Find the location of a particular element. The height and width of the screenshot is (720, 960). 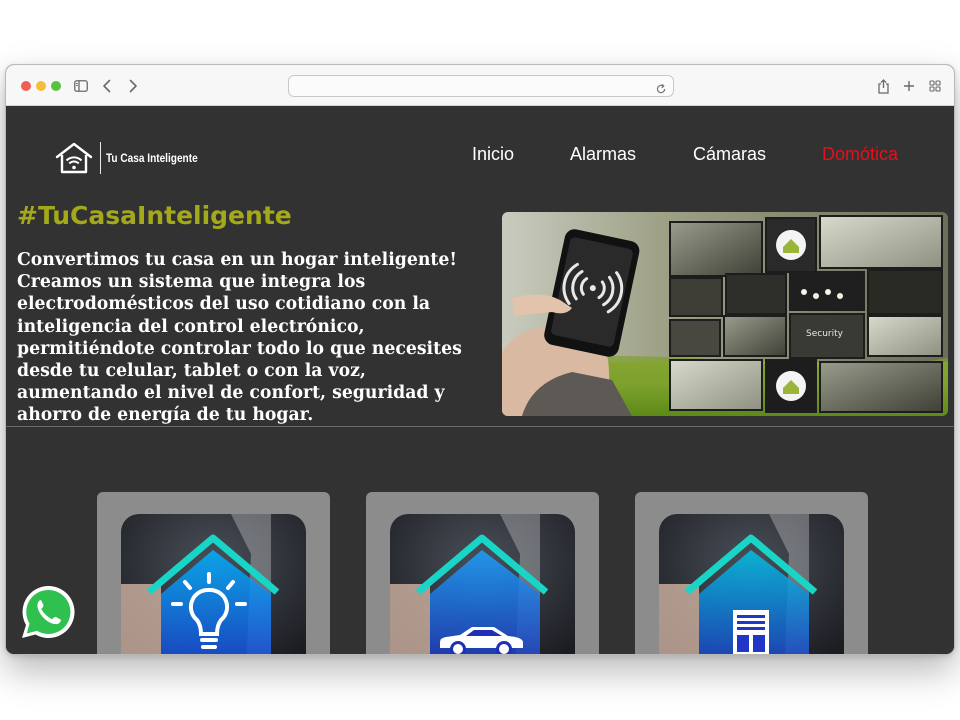

reload-icon is located at coordinates (661, 89).